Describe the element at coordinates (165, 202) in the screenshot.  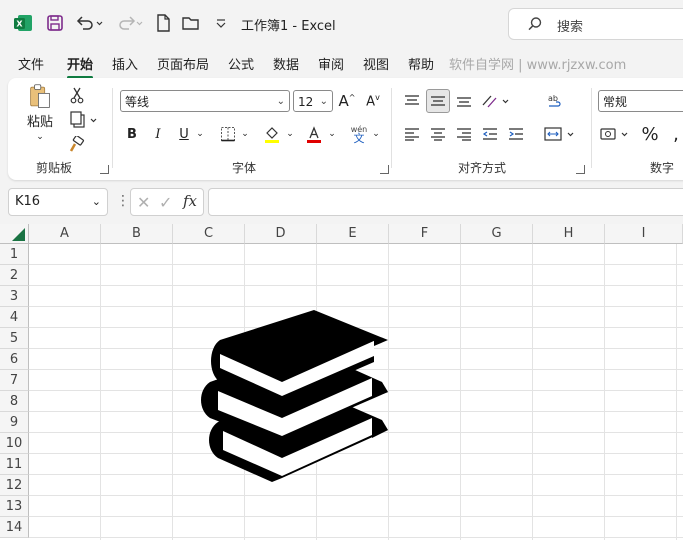
I see `enter-icon: ✓` at that location.